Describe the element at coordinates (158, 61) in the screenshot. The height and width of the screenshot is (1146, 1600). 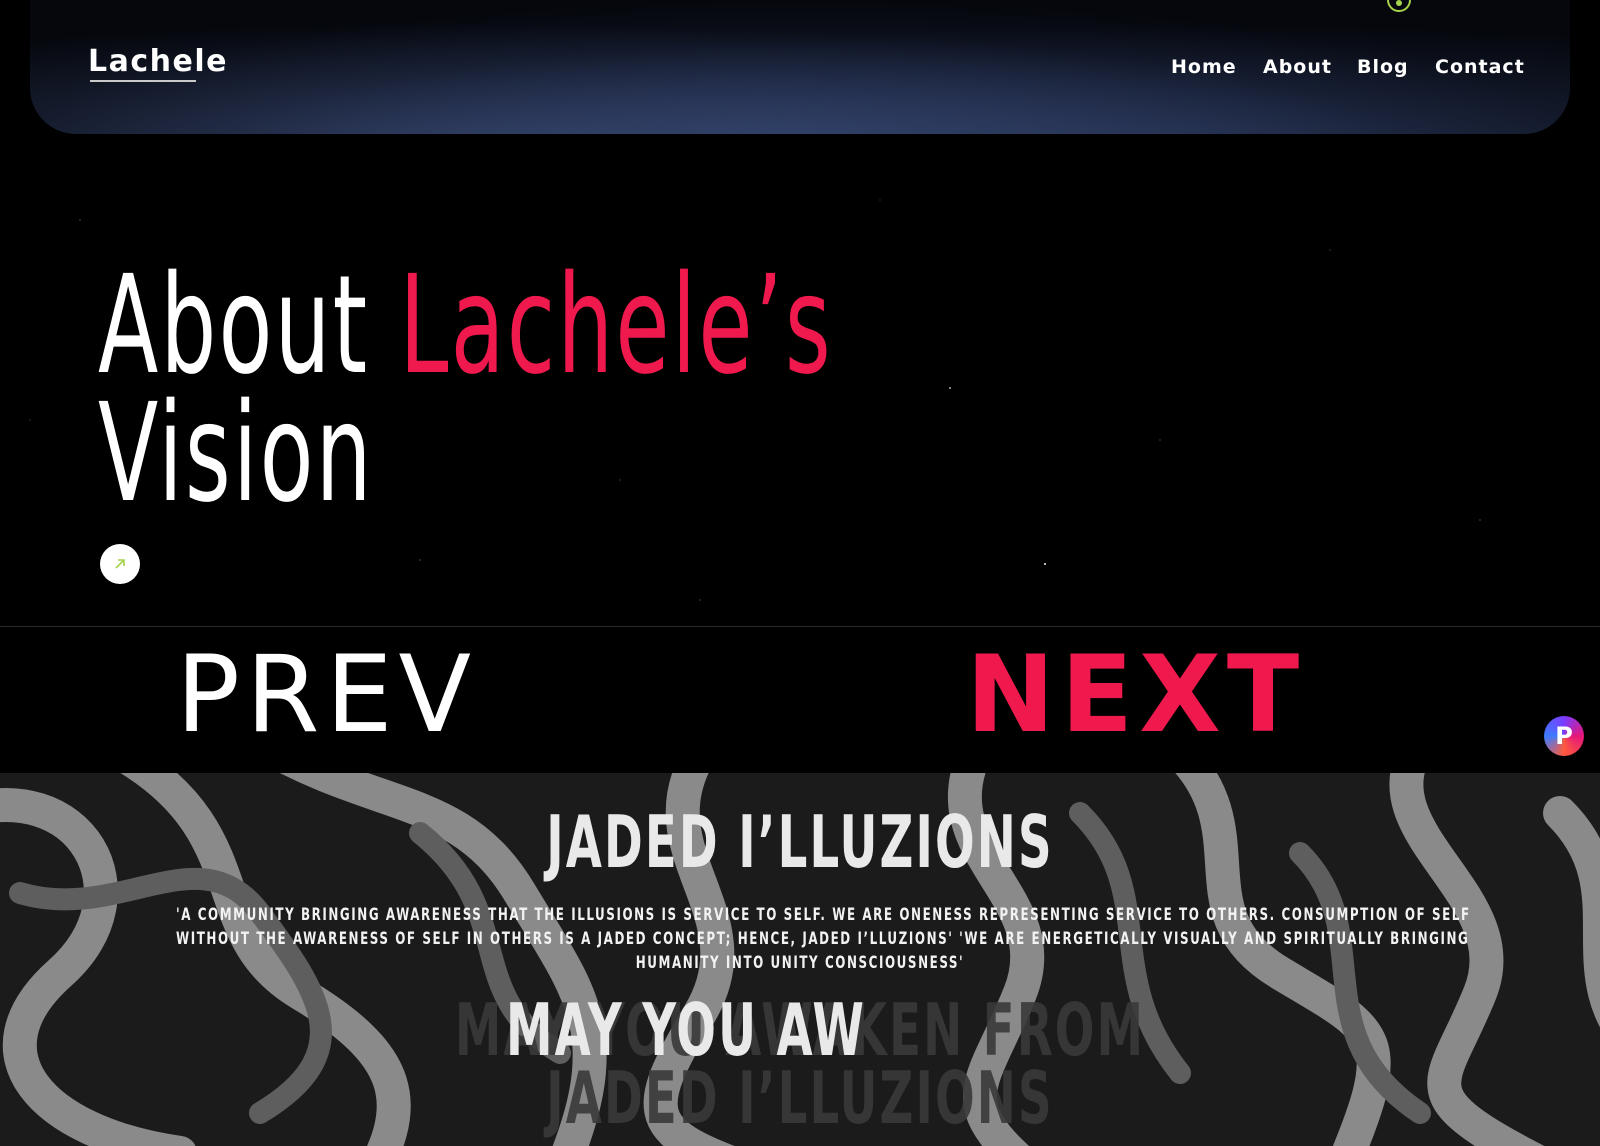
I see `site-logo: Lachele` at that location.